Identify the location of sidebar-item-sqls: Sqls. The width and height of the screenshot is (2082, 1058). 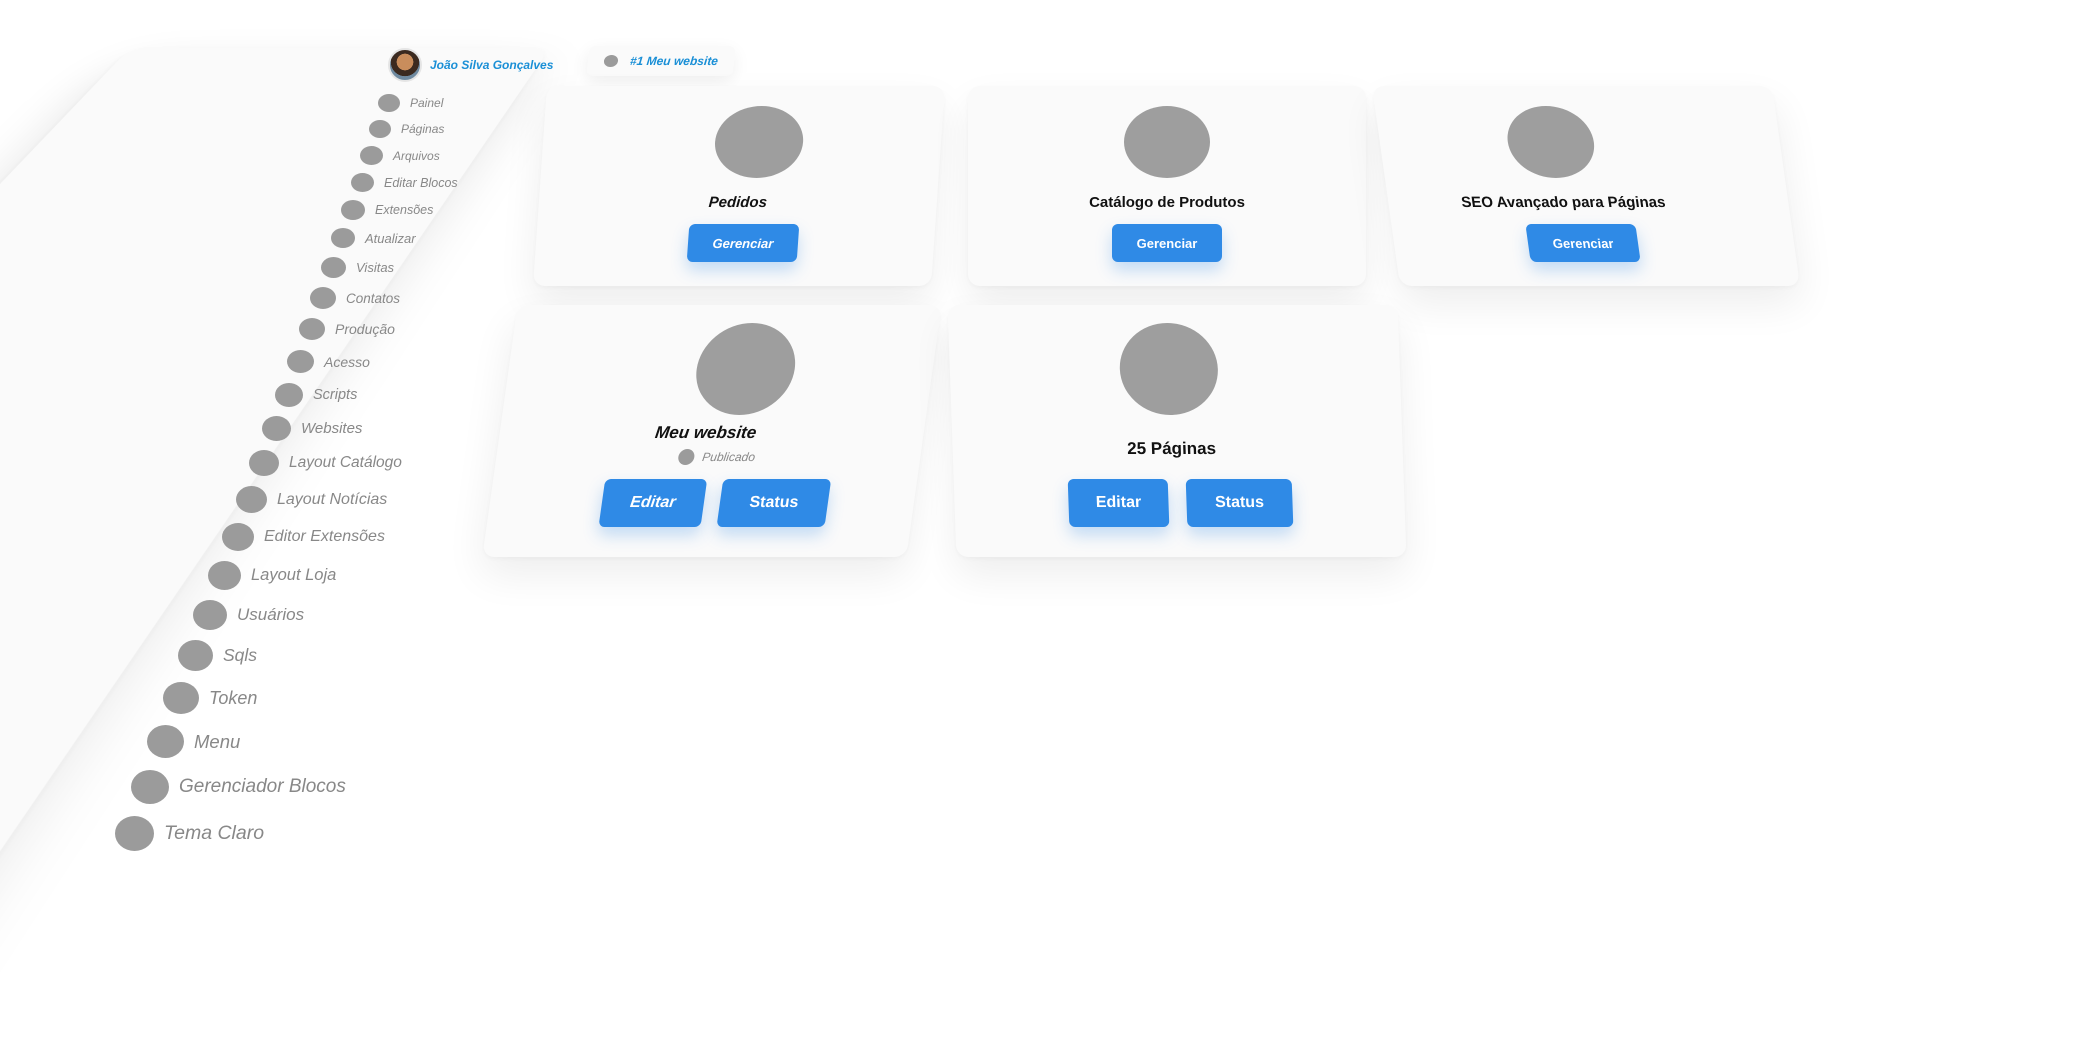
(217, 655).